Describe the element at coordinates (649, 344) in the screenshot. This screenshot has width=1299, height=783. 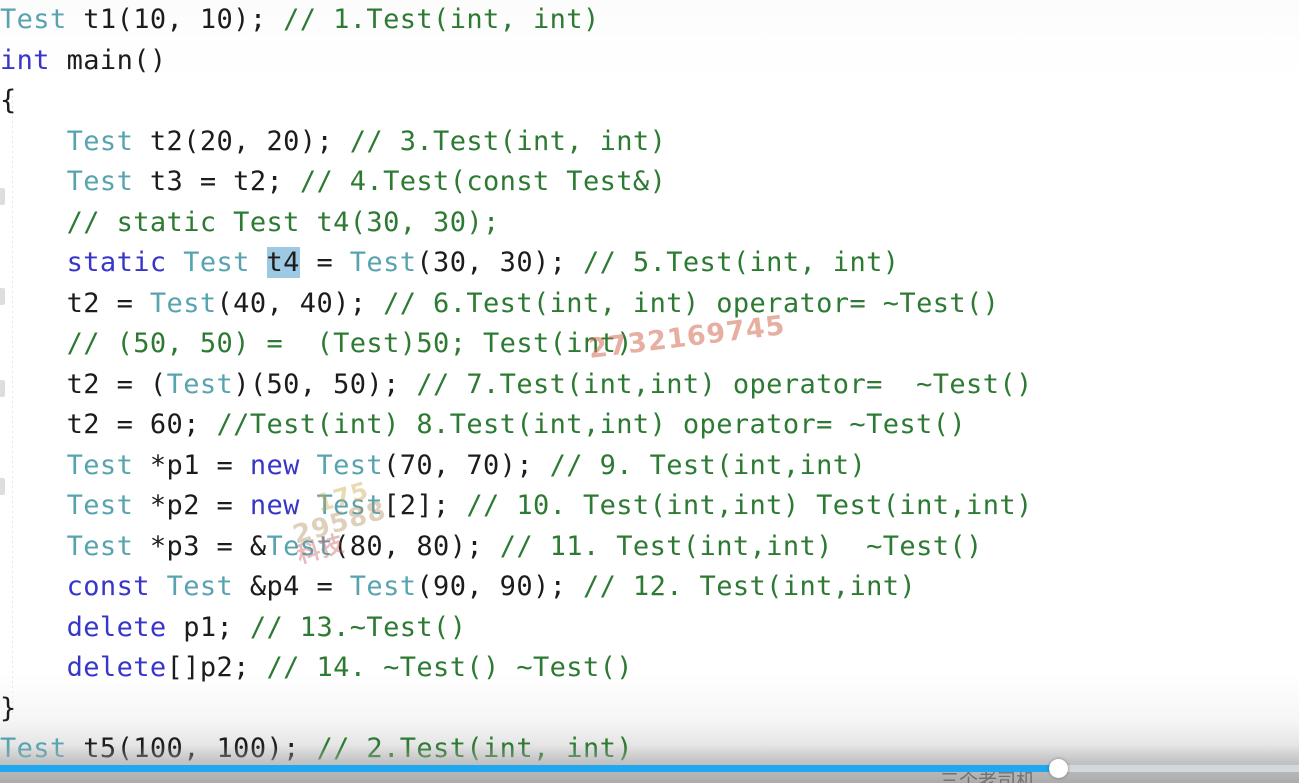
I see `code-line: // (50, 50) = (Test)50; Test(int)` at that location.